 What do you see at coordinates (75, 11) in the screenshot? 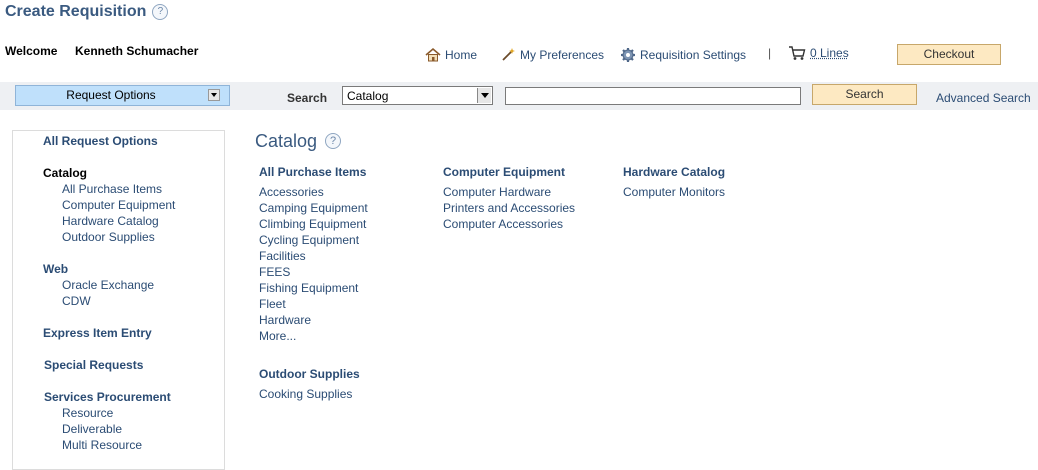
I see `page-title-text: Create Requisition` at bounding box center [75, 11].